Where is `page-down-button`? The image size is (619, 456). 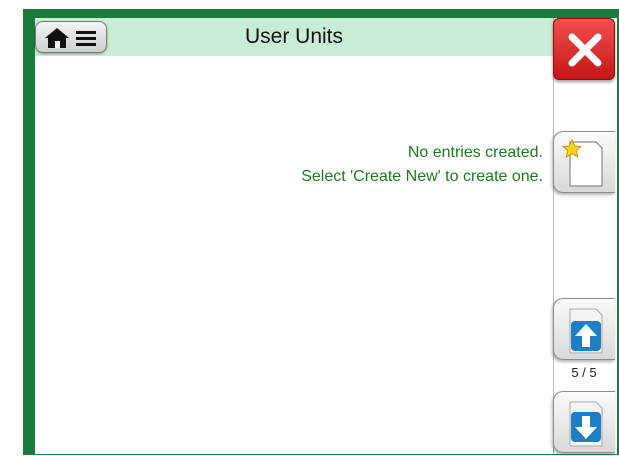
page-down-button is located at coordinates (584, 422).